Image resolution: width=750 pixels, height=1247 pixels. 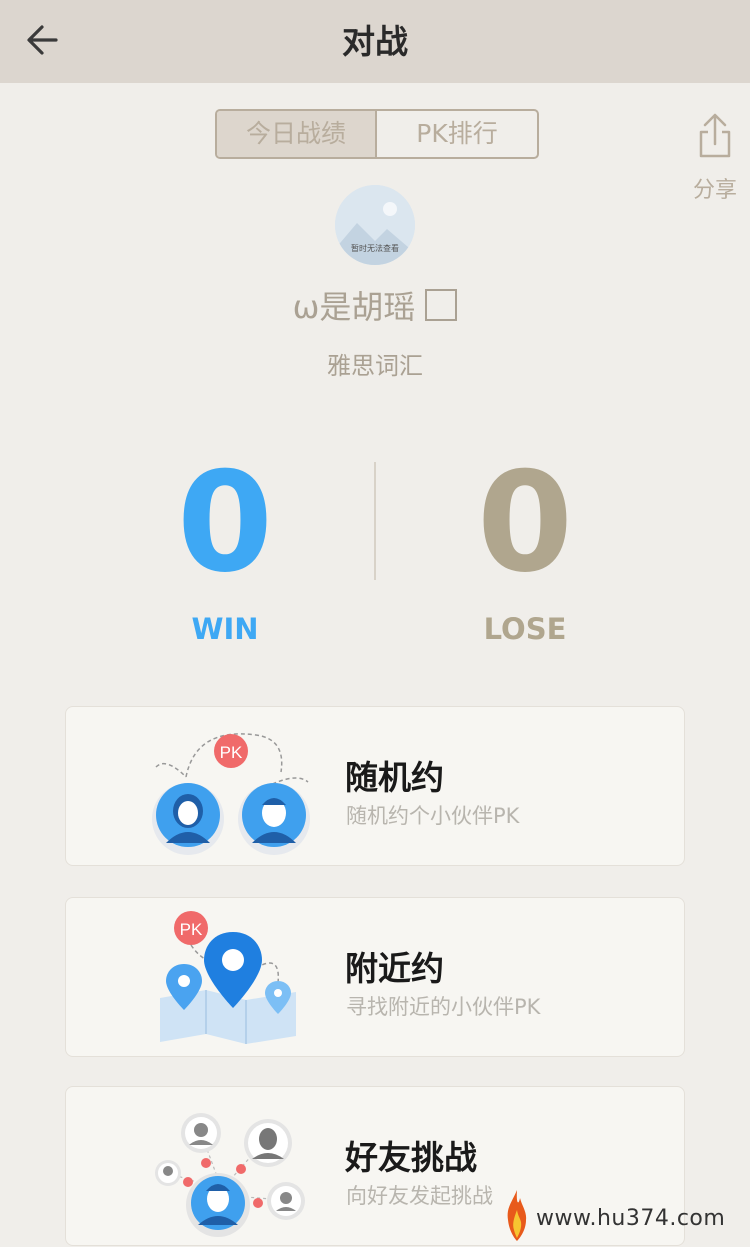 What do you see at coordinates (419, 1196) in the screenshot?
I see `card-subtitle: 向好友发起挑战` at bounding box center [419, 1196].